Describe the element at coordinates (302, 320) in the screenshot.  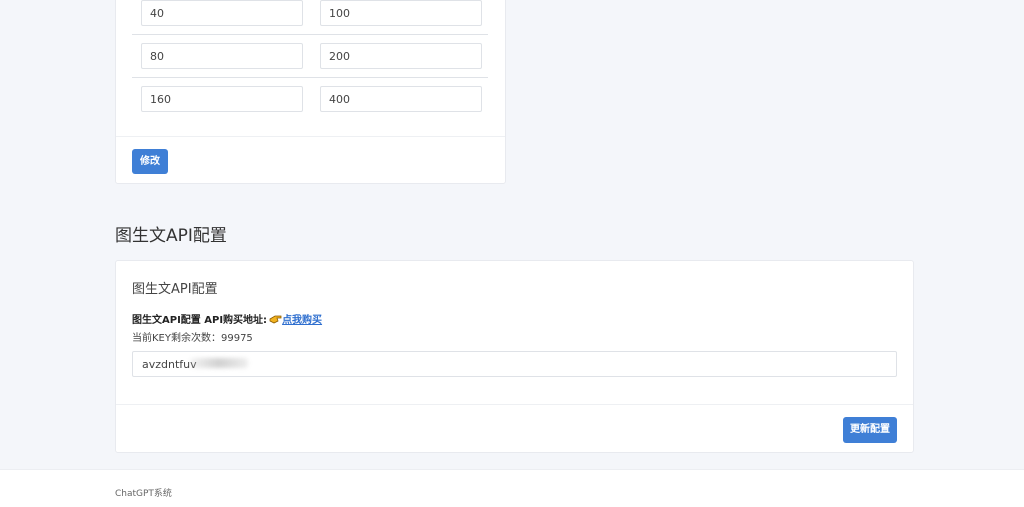
I see `buy-link: 点我购买` at that location.